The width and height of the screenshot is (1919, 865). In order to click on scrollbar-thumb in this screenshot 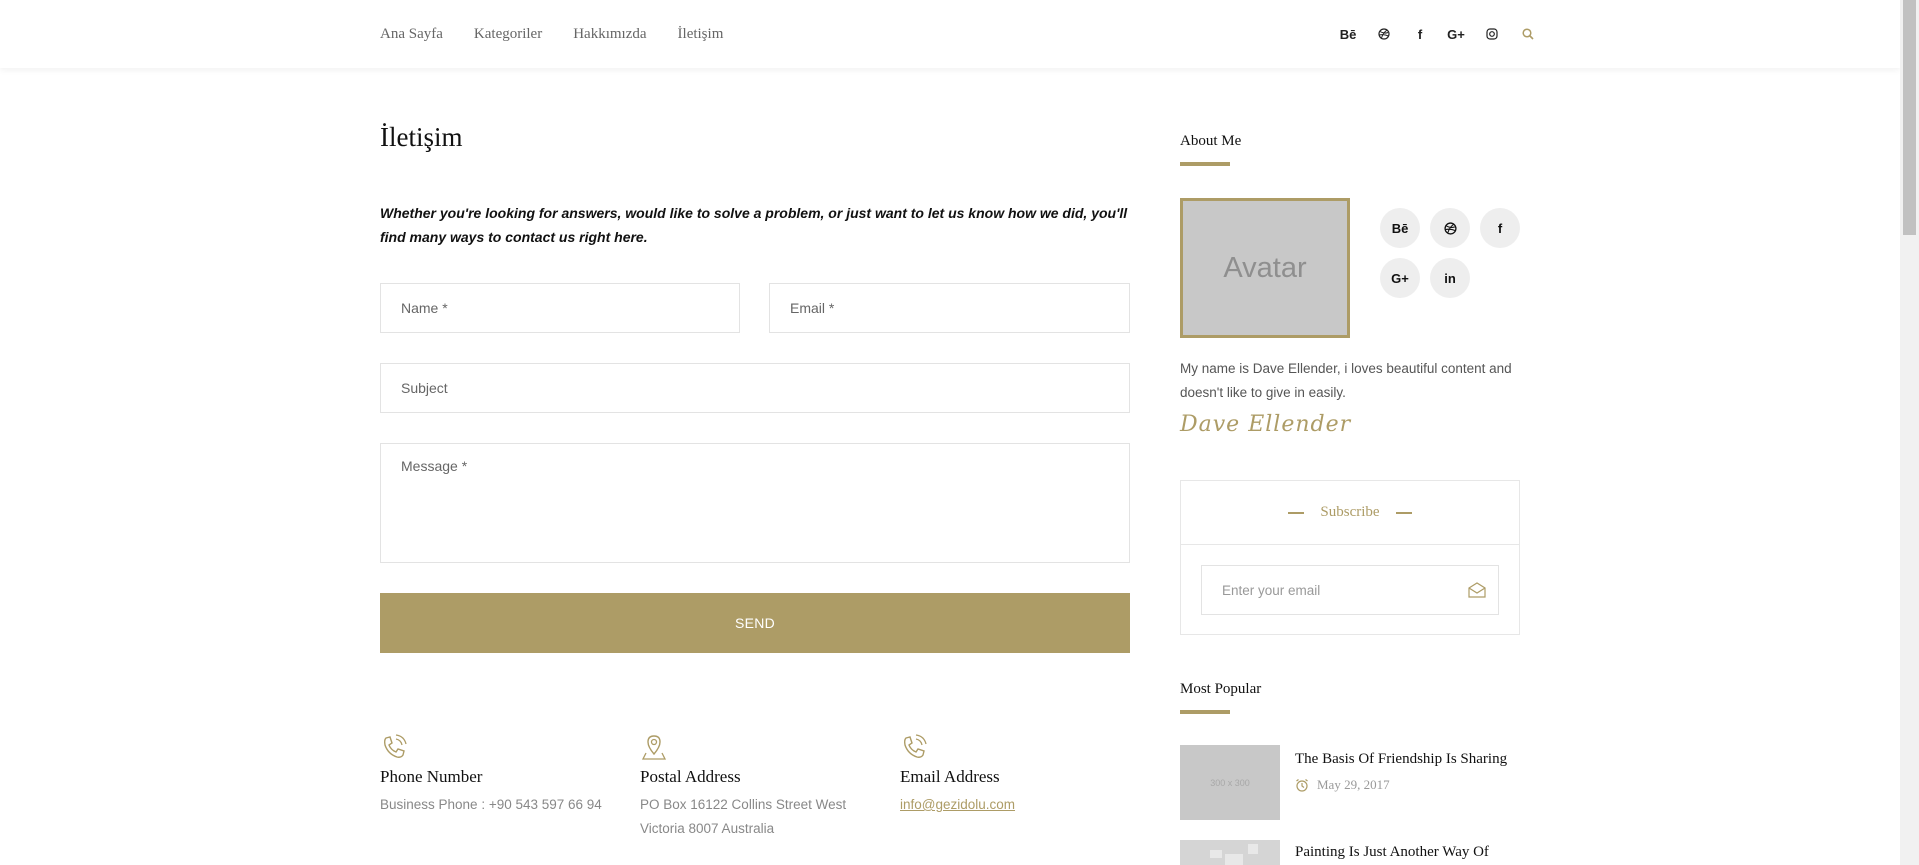, I will do `click(1909, 117)`.